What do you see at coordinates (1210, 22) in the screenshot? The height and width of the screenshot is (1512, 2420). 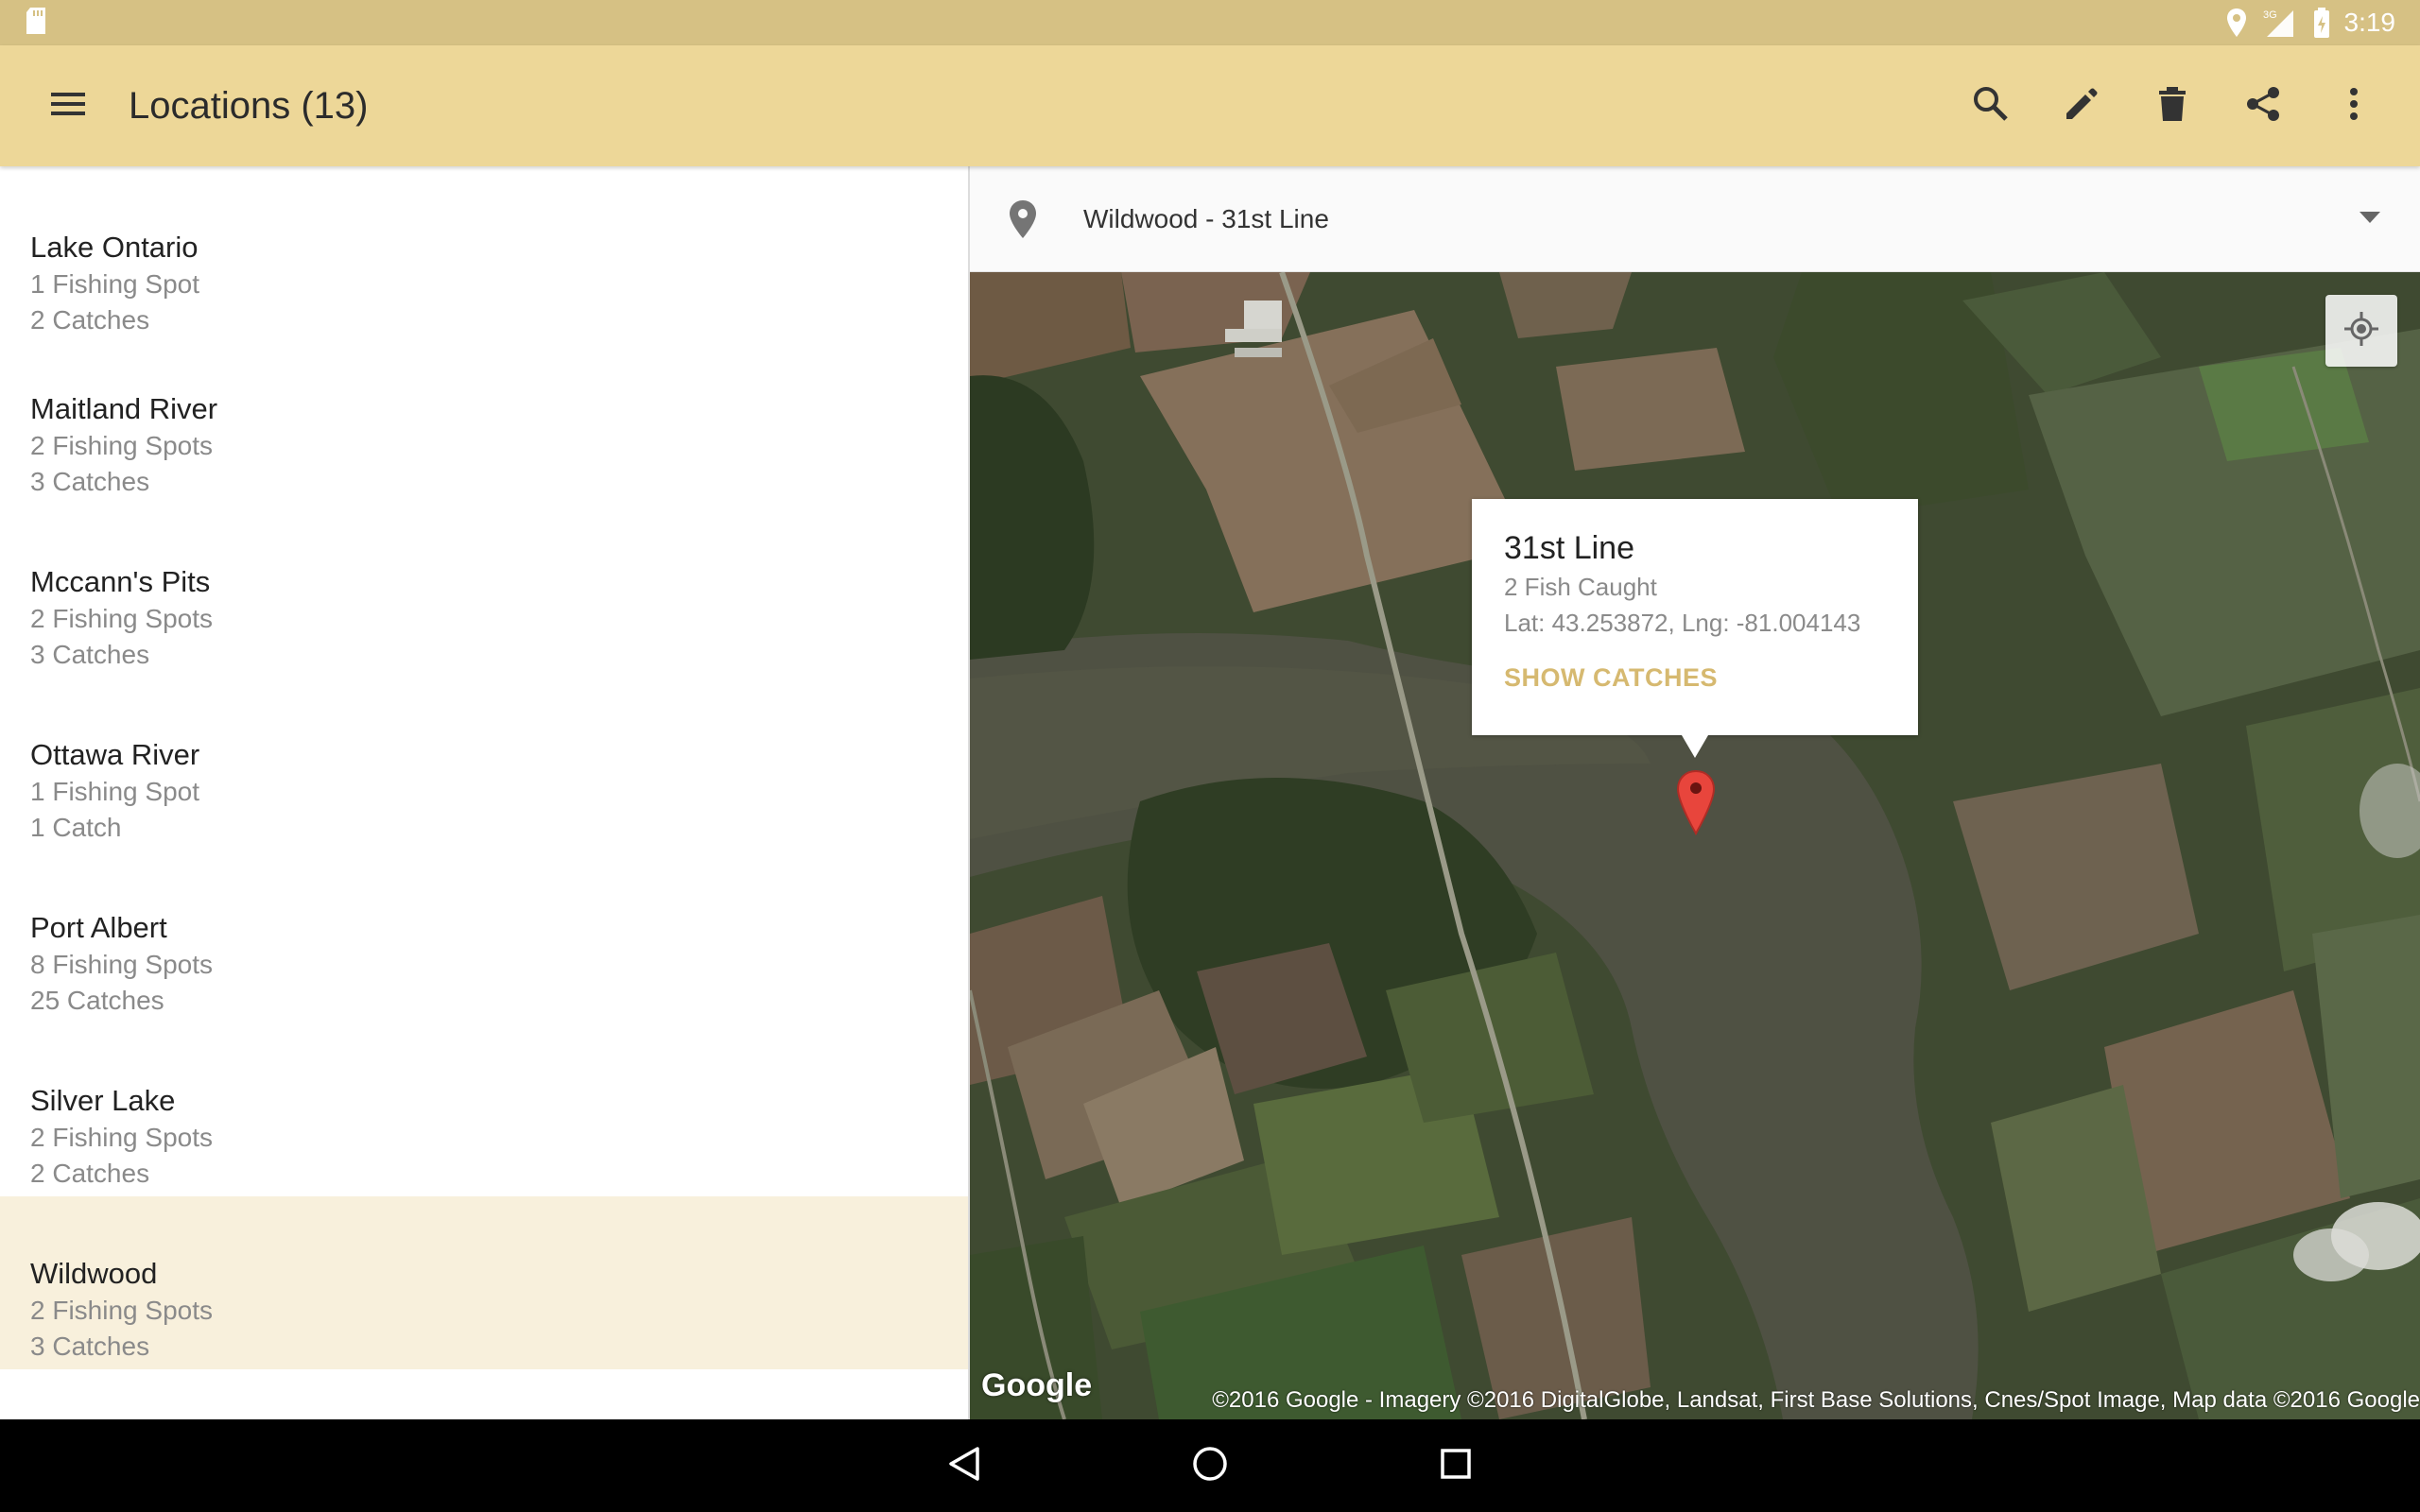 I see `status-bar: 3G 3:19` at bounding box center [1210, 22].